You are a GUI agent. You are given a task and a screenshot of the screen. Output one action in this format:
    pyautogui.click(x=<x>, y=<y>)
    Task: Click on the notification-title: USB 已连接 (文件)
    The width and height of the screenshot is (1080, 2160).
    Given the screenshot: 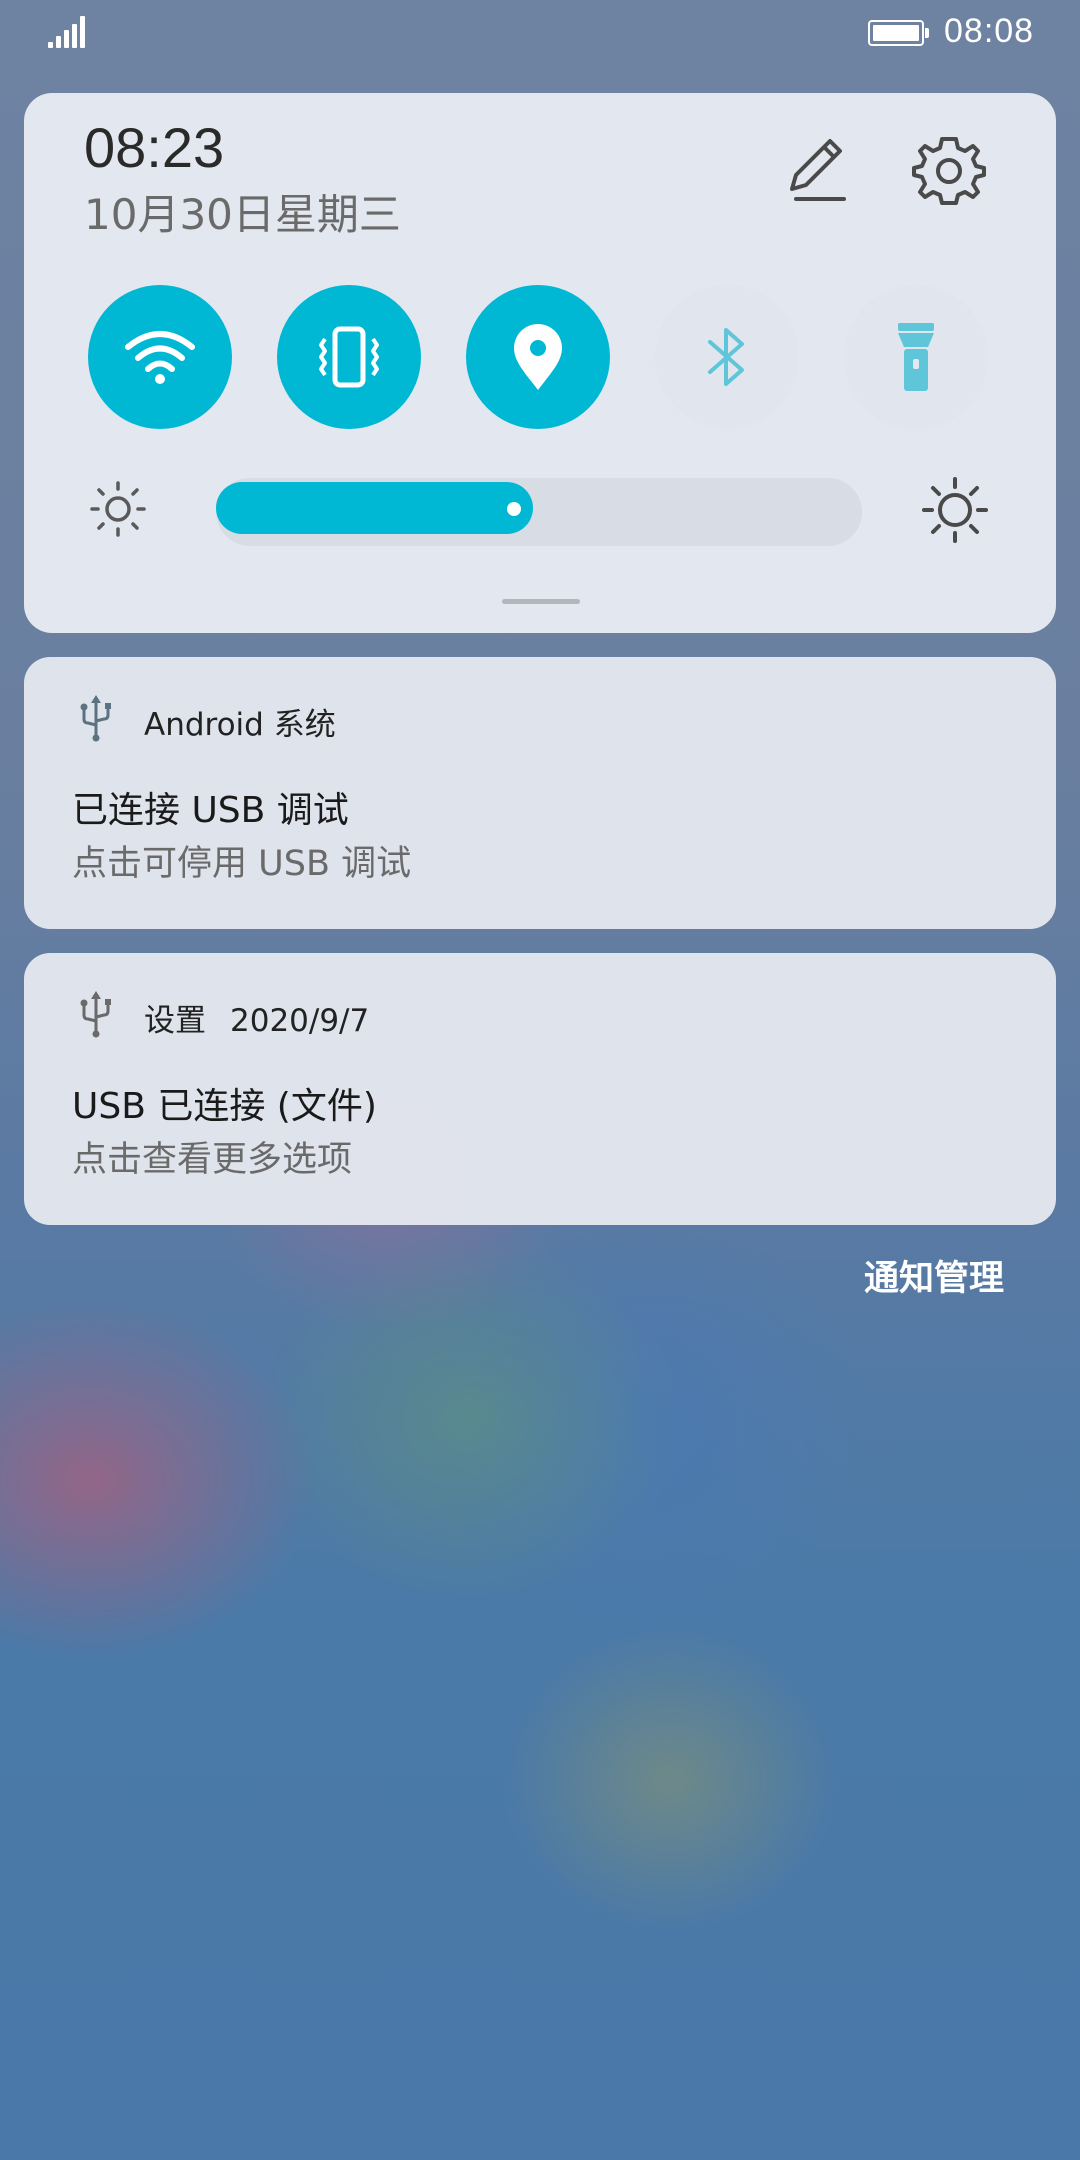 What is the action you would take?
    pyautogui.click(x=224, y=1106)
    